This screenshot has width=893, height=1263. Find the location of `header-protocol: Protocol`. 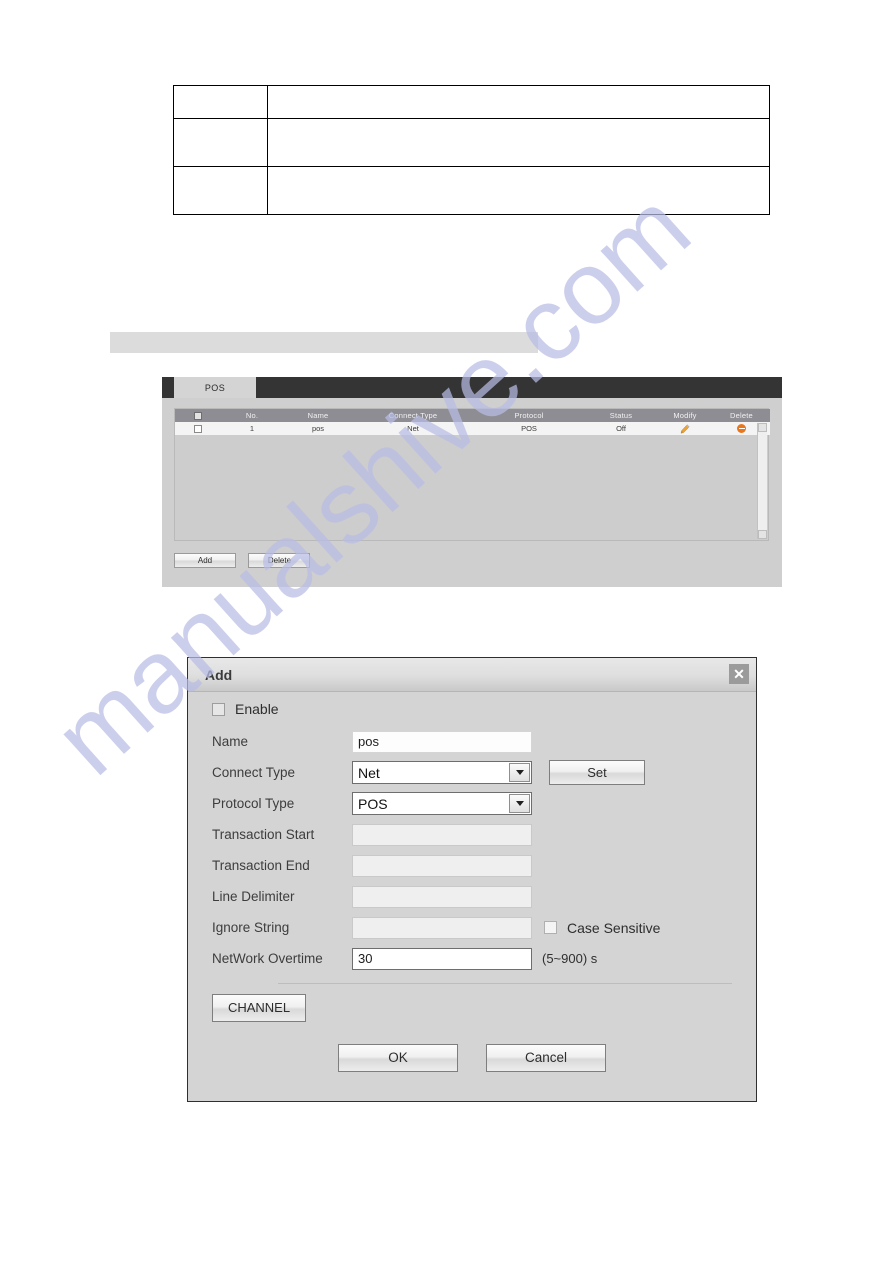

header-protocol: Protocol is located at coordinates (529, 415).